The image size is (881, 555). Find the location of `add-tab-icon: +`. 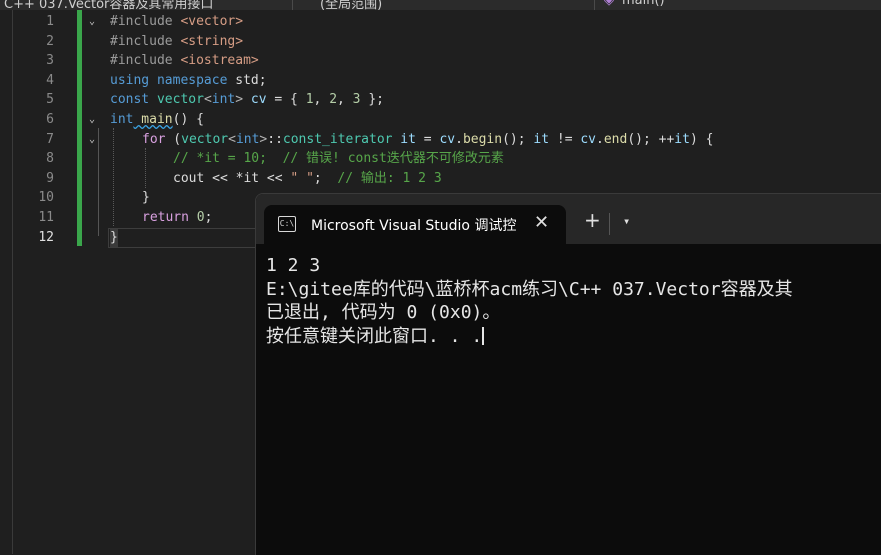

add-tab-icon: + is located at coordinates (592, 220).